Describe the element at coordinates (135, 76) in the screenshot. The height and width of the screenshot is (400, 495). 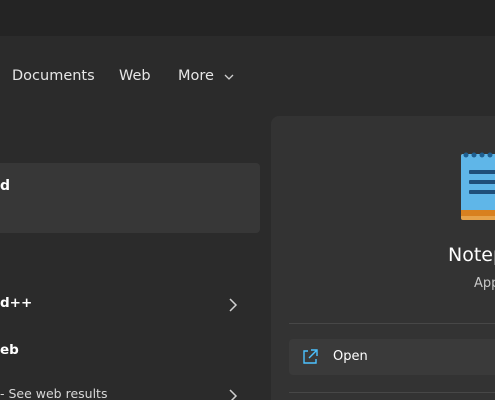
I see `tab-web: Web` at that location.